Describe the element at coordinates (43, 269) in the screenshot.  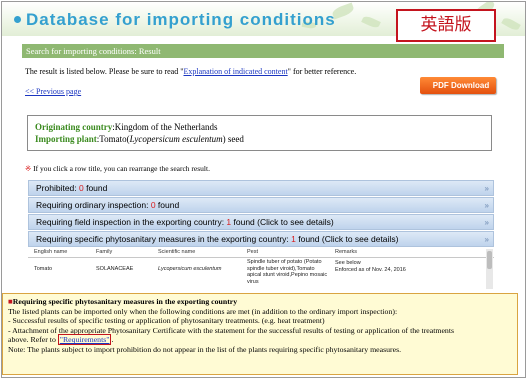
I see `cell-english-name: Tomato` at that location.